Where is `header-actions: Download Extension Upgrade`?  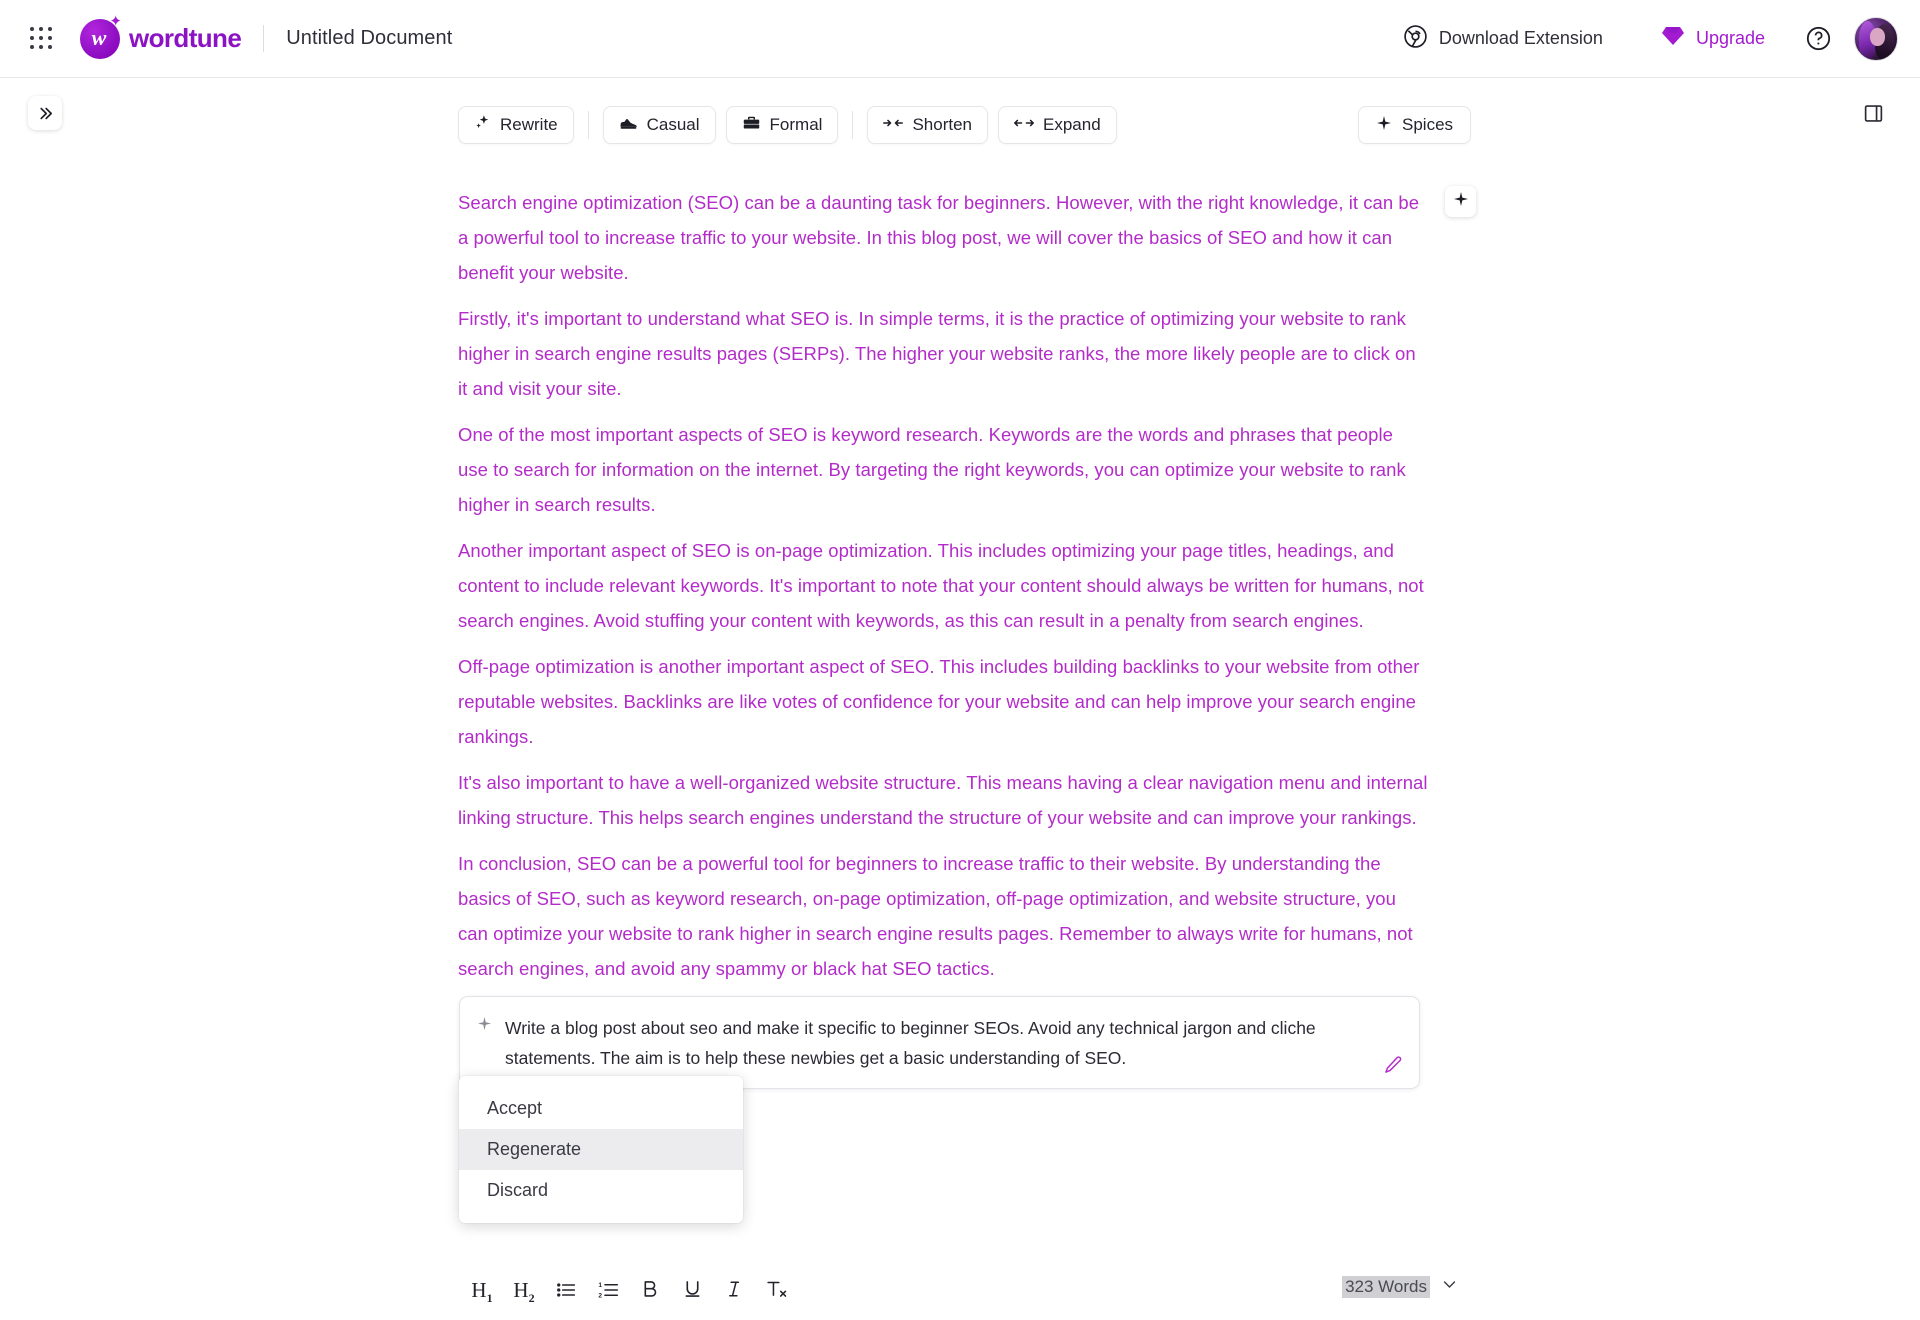
header-actions: Download Extension Upgrade is located at coordinates (1656, 38).